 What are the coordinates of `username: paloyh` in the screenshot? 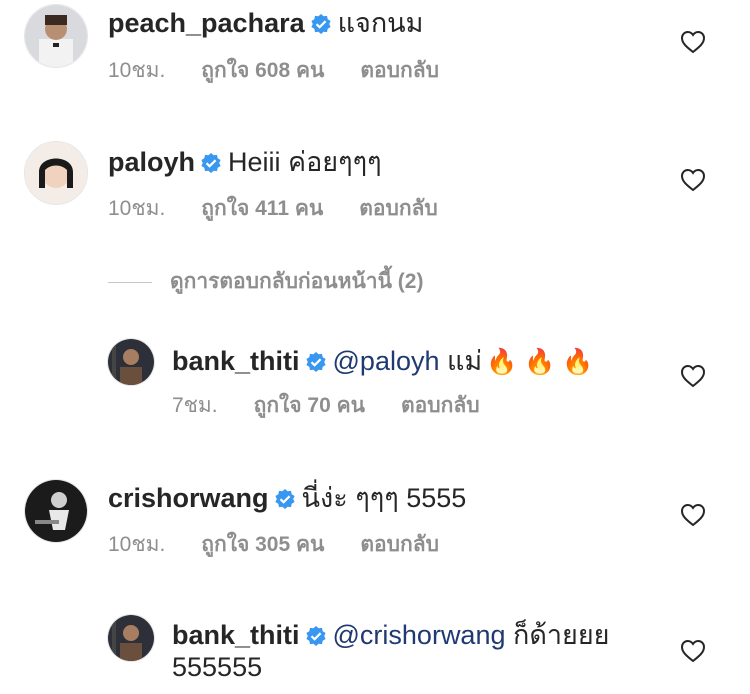 It's located at (151, 162).